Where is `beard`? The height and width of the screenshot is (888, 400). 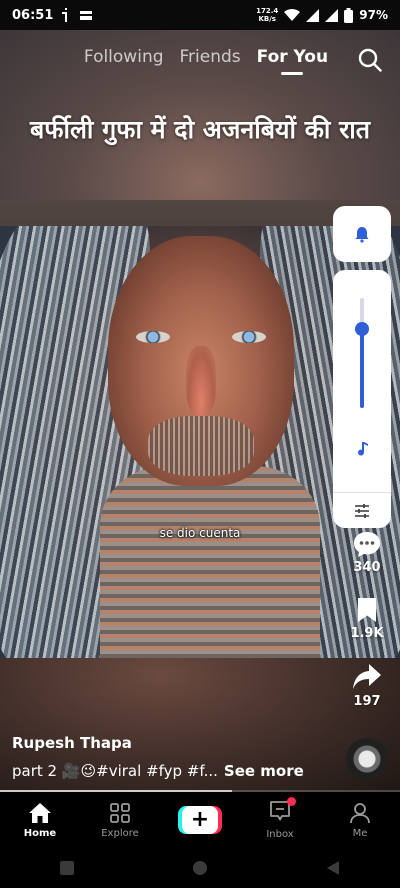
beard is located at coordinates (201, 446).